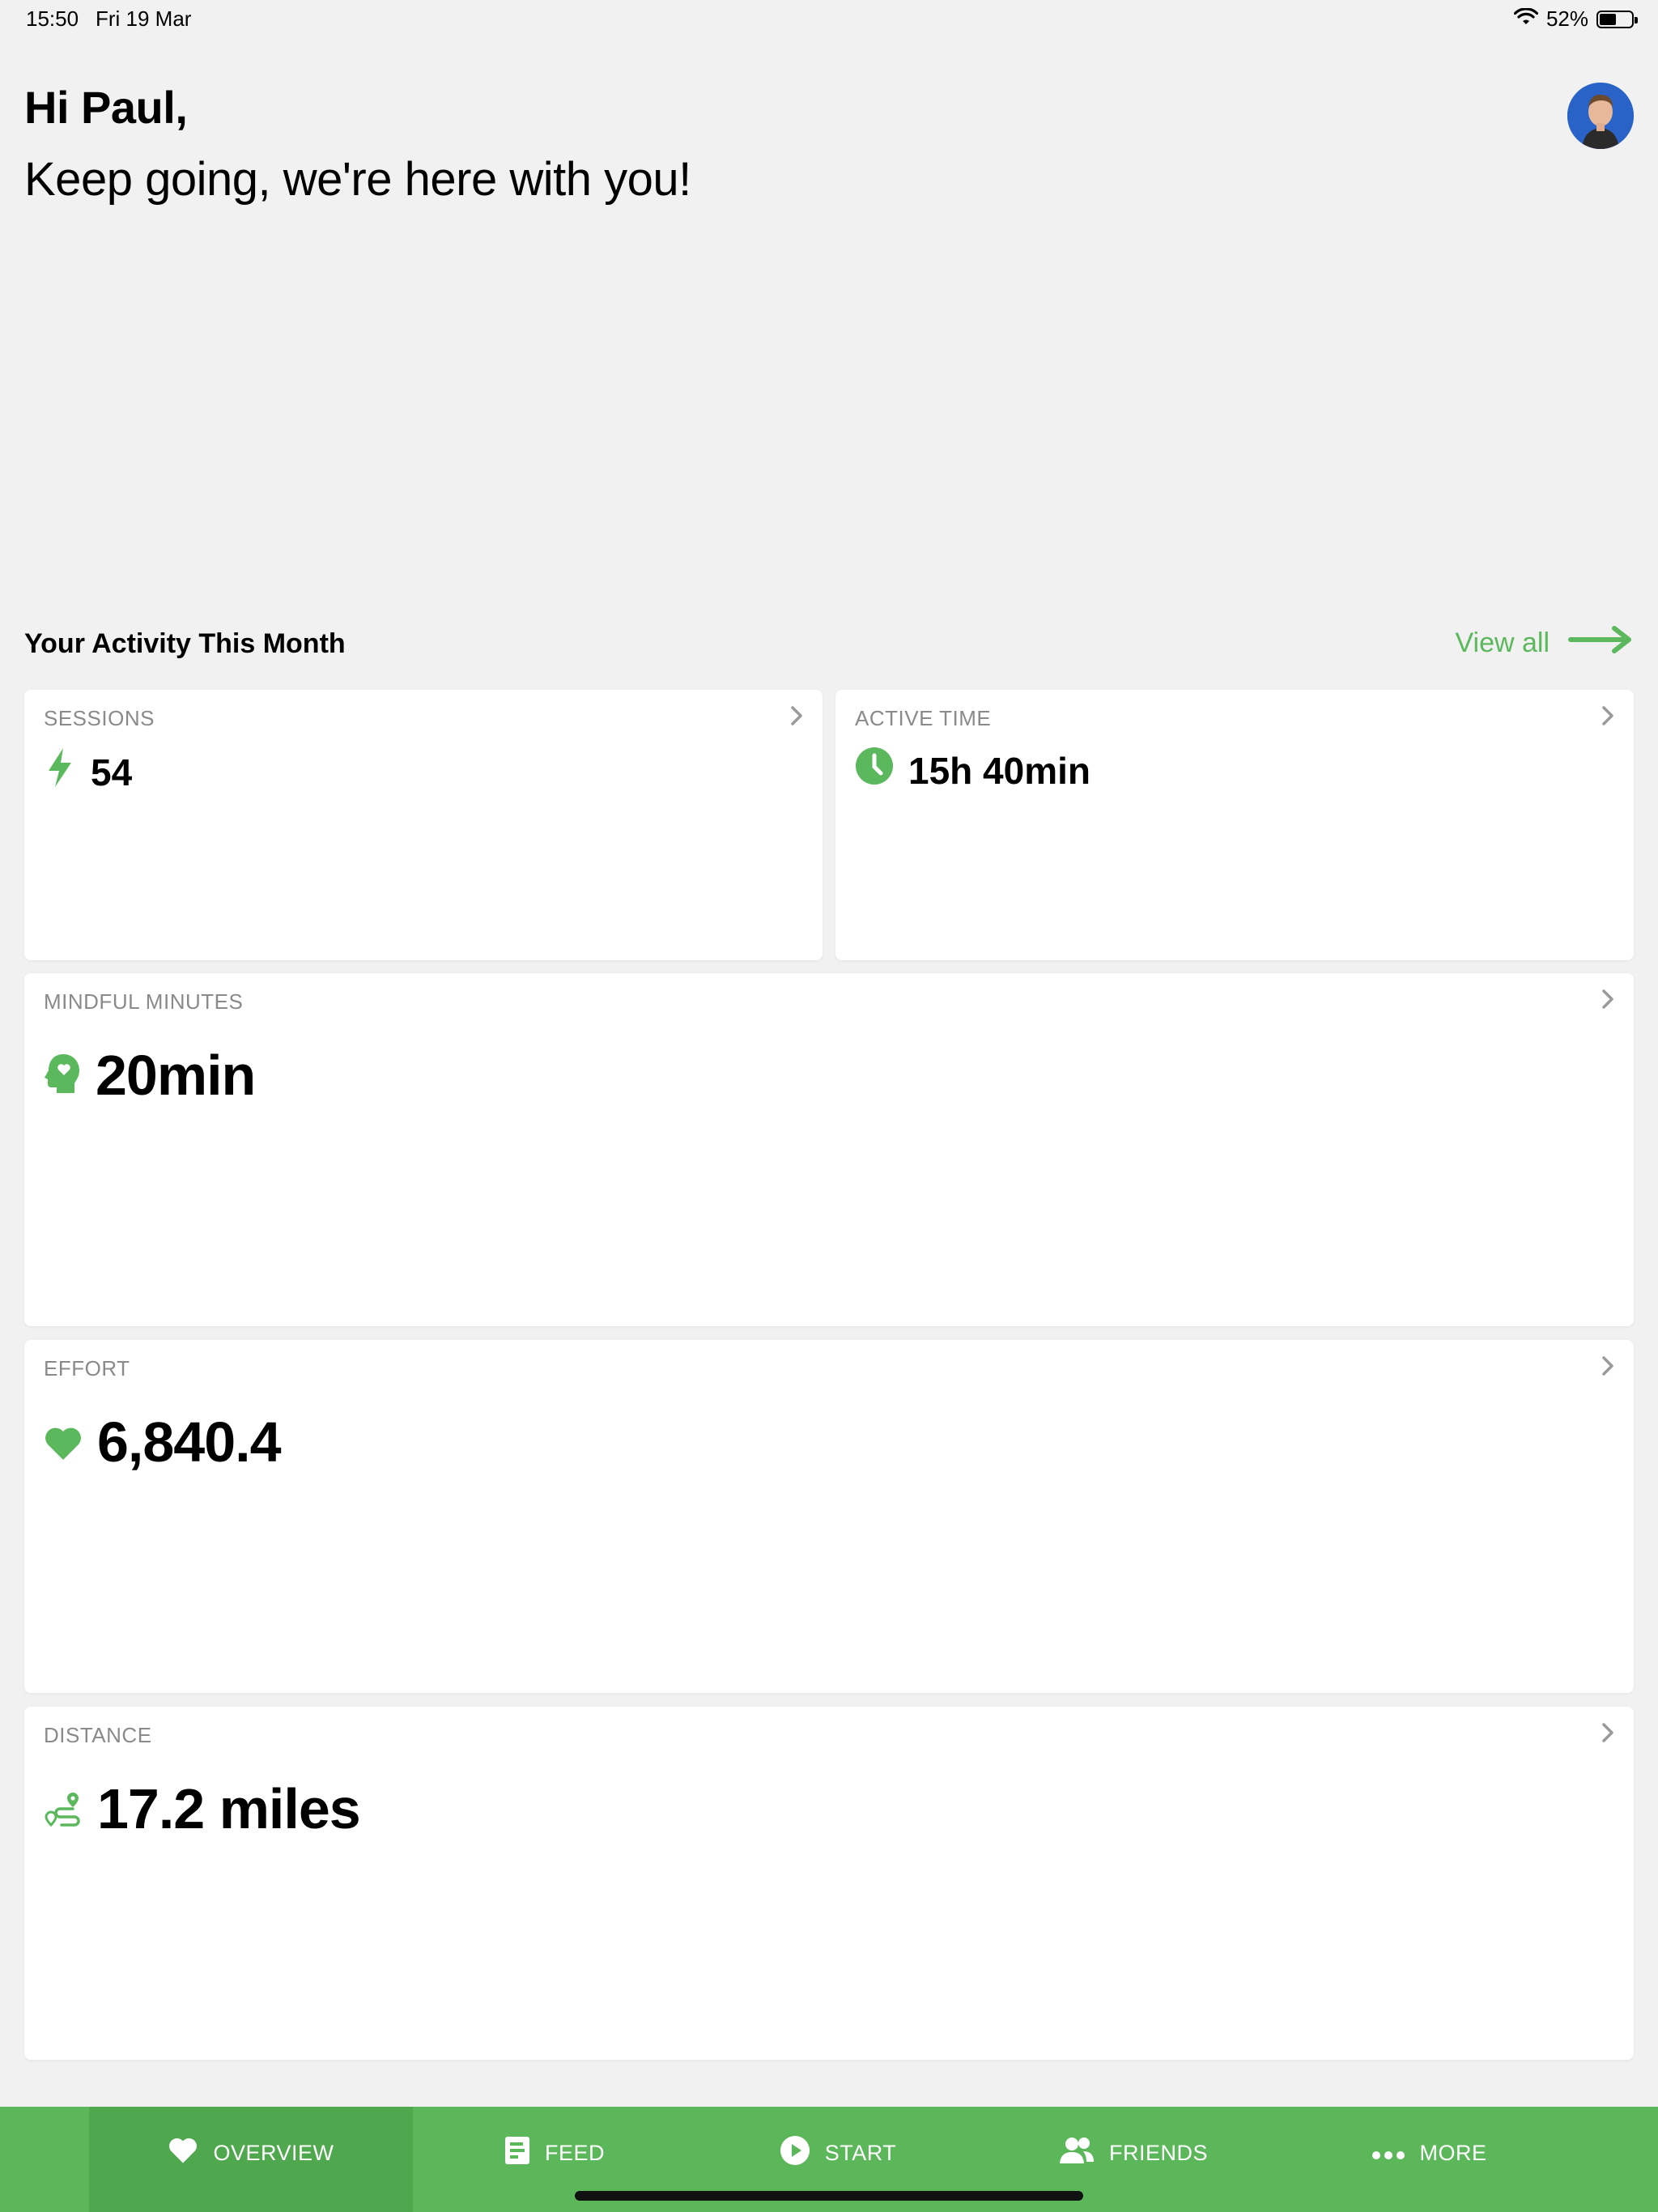 The width and height of the screenshot is (1658, 2212). I want to click on distance-value: 17.2 miles, so click(229, 1809).